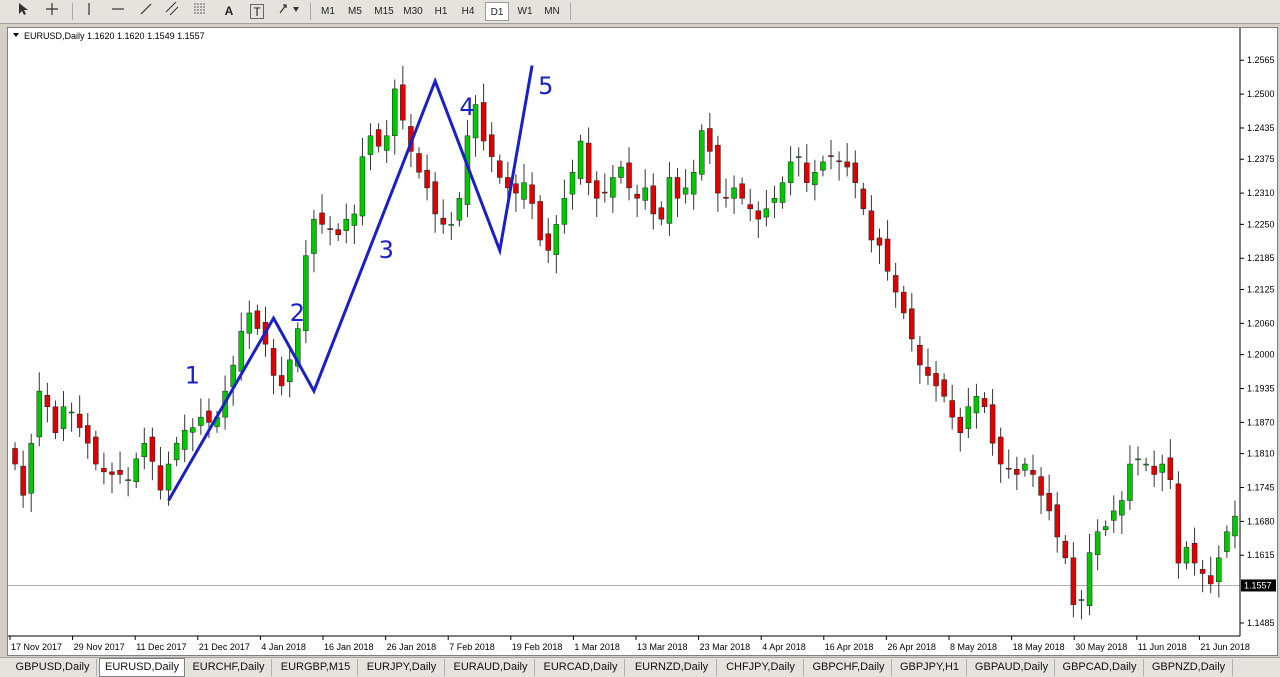  What do you see at coordinates (23, 11) in the screenshot?
I see `arrow-cursor-icon` at bounding box center [23, 11].